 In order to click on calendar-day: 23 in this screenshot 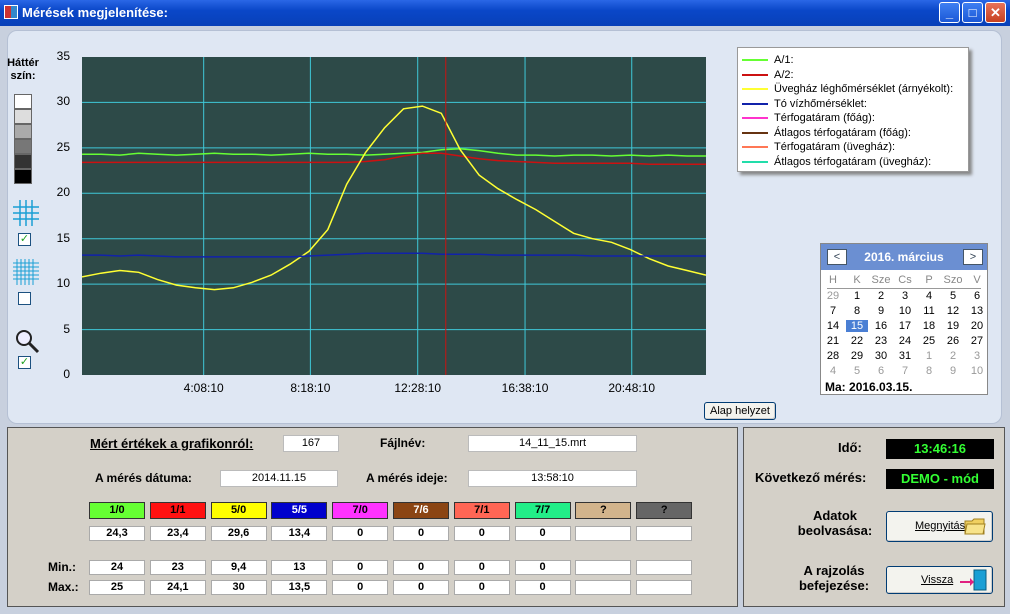, I will do `click(881, 341)`.